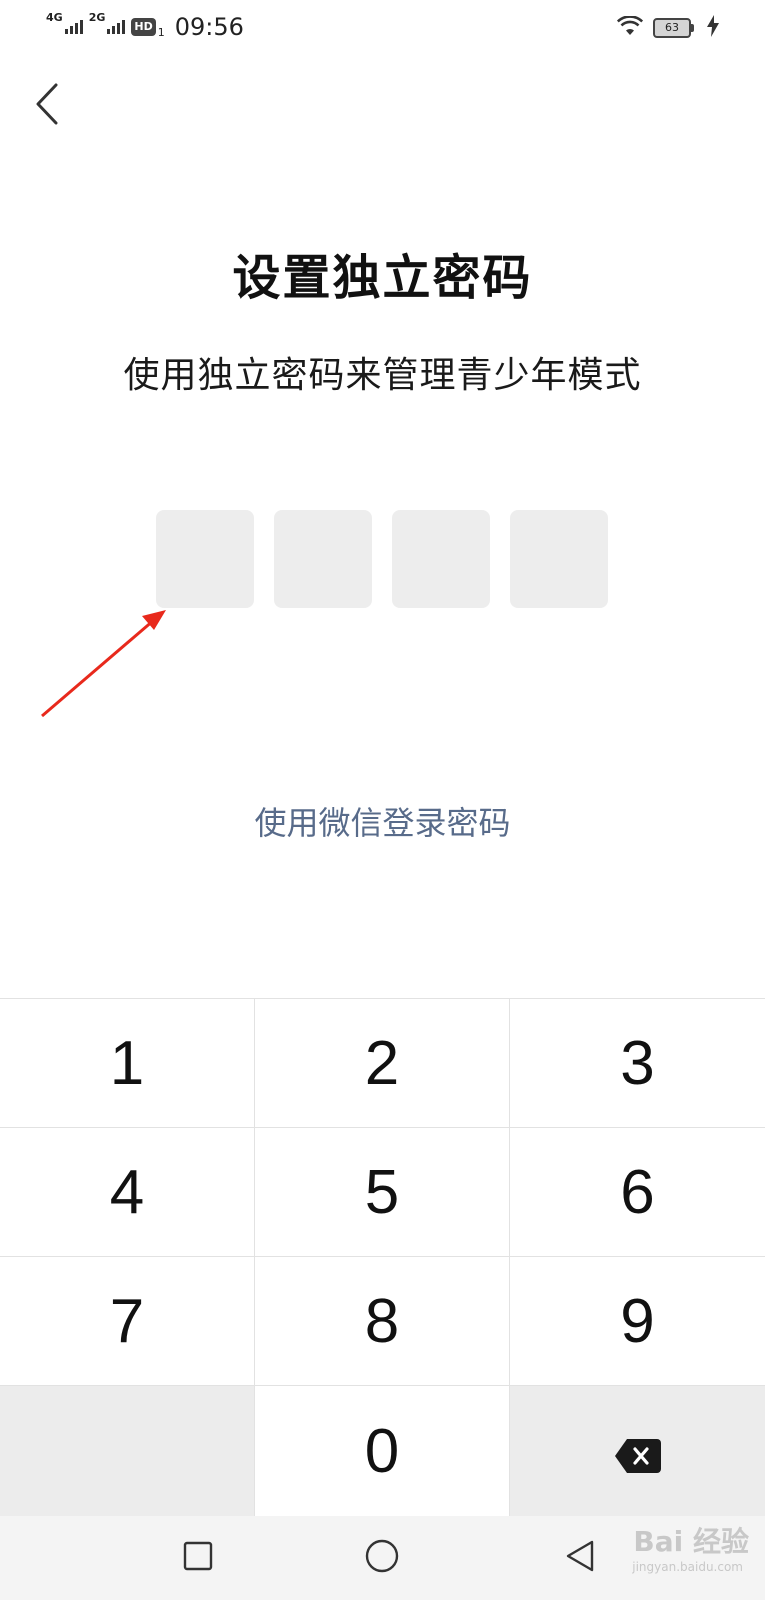 The image size is (765, 1600). I want to click on circle-home-icon, so click(382, 1558).